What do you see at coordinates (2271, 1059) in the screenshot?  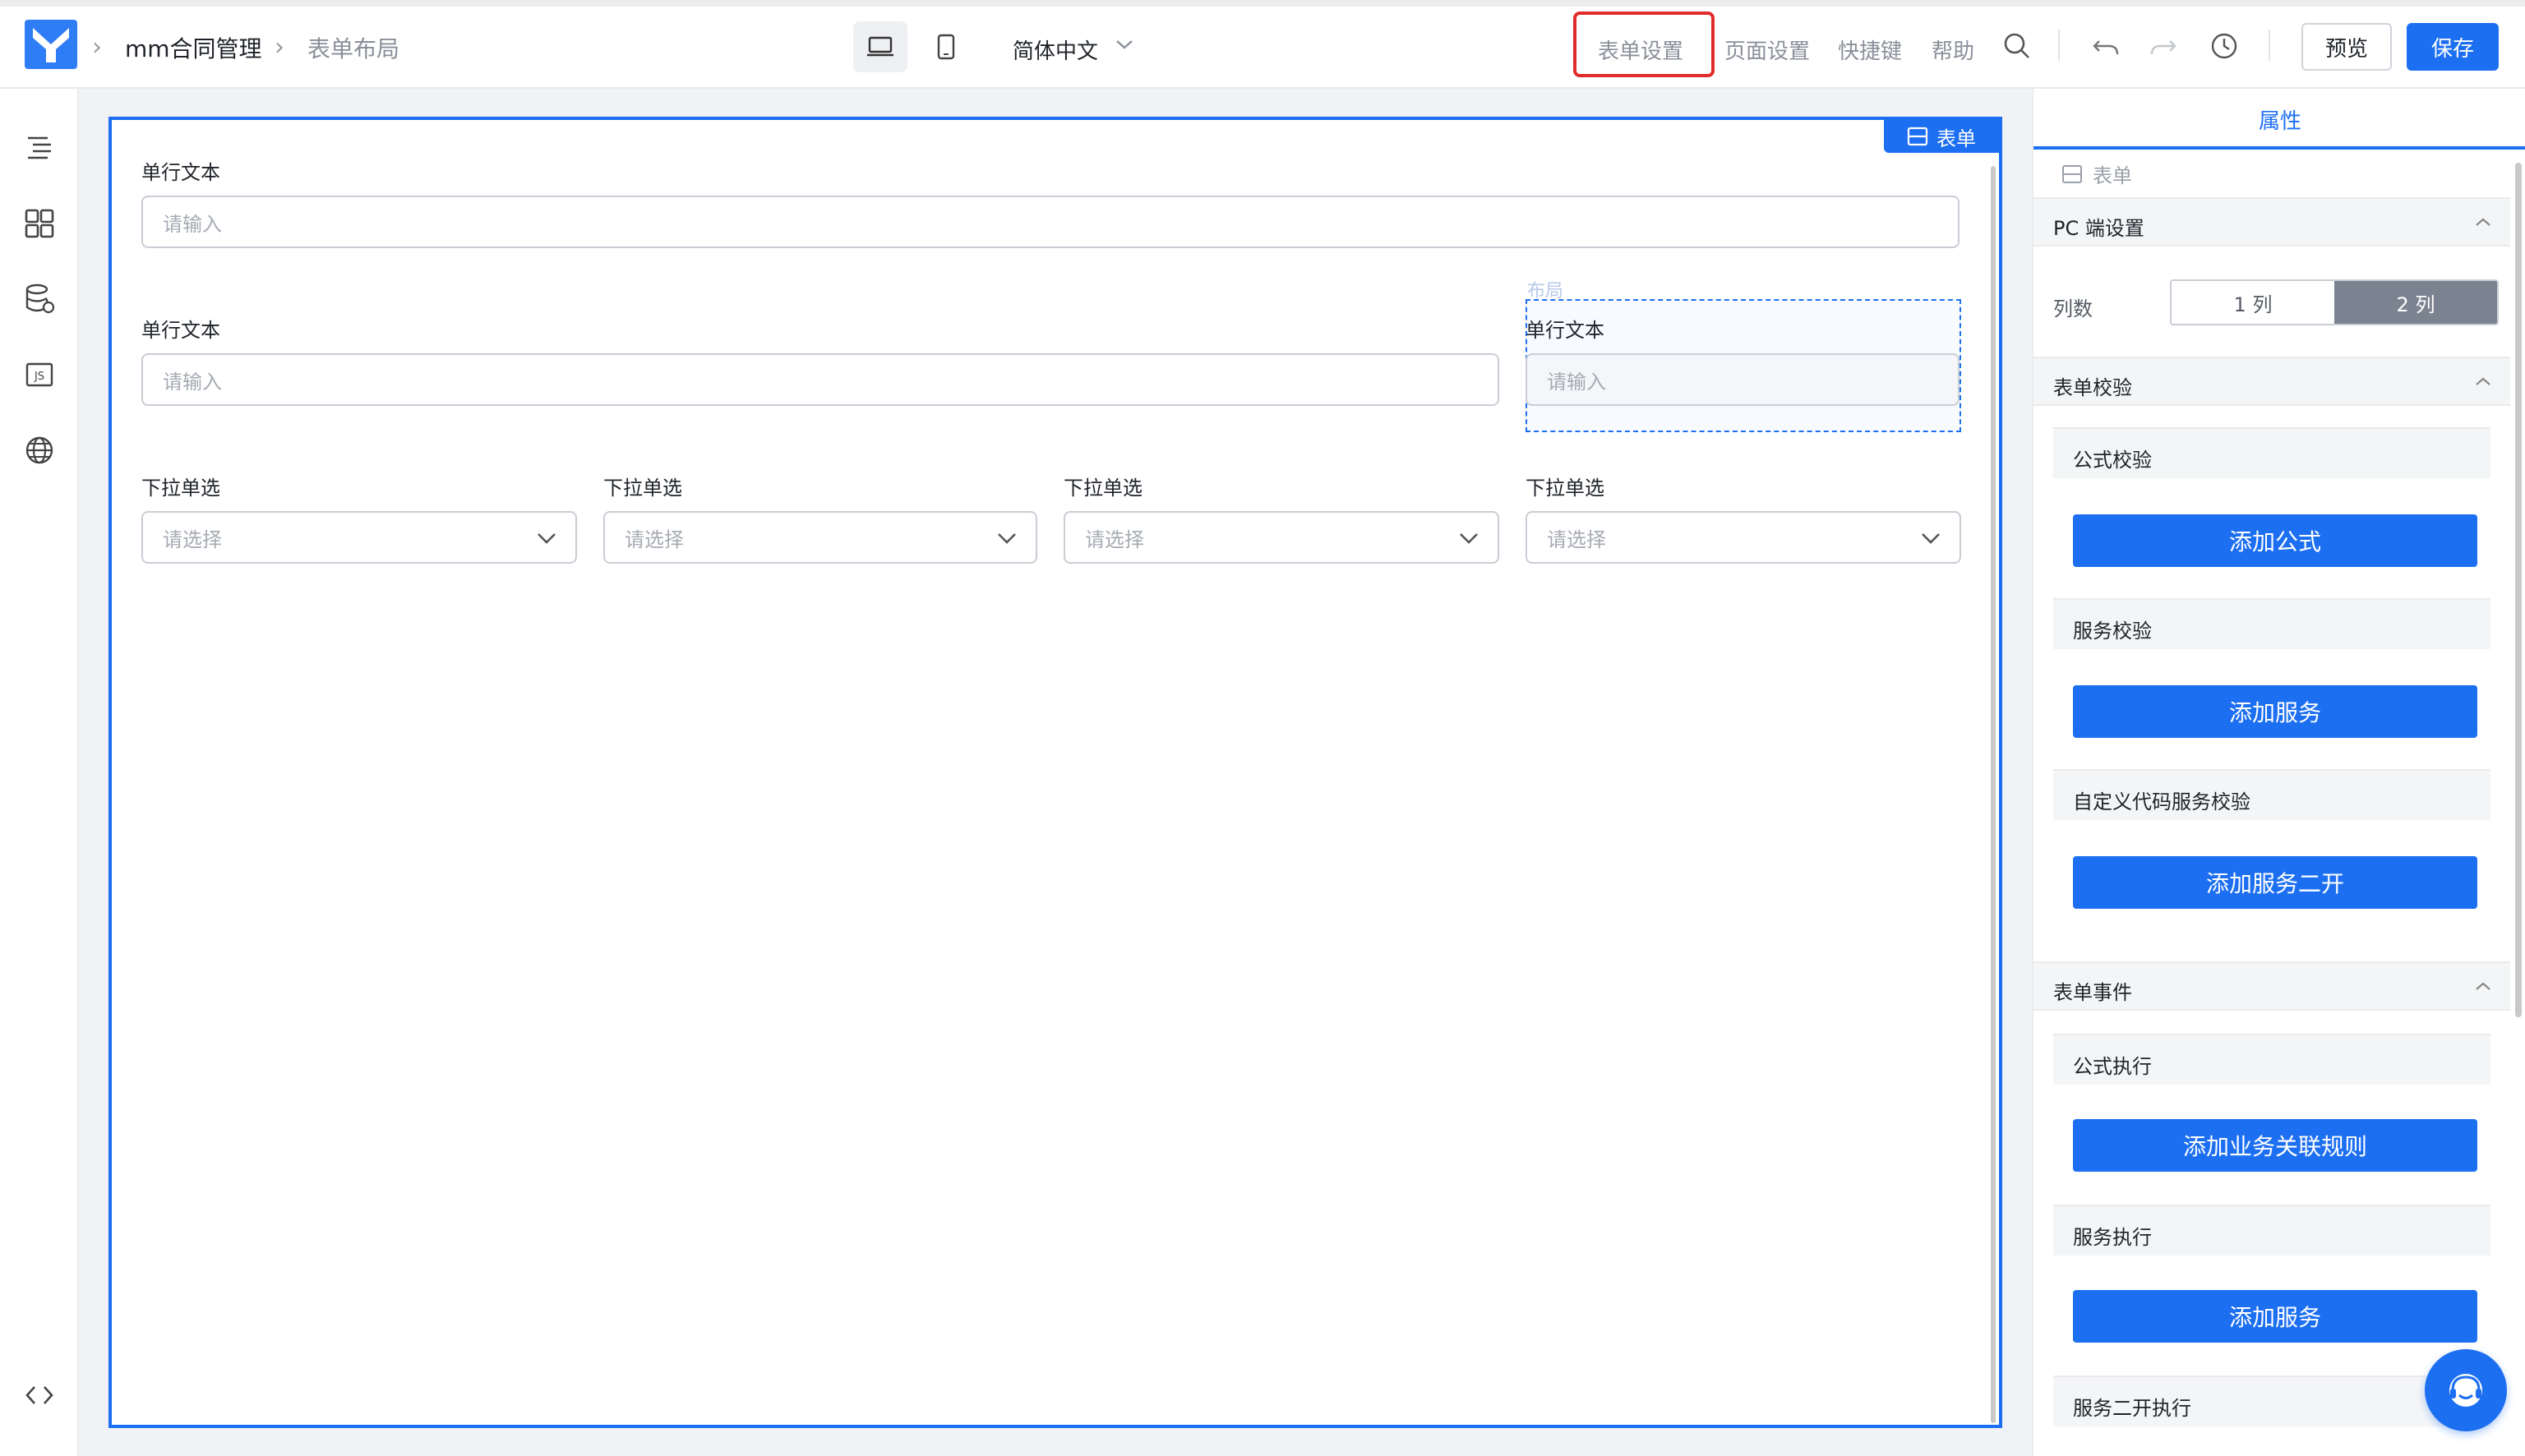 I see `subsection-formula-execution: 公式执行` at bounding box center [2271, 1059].